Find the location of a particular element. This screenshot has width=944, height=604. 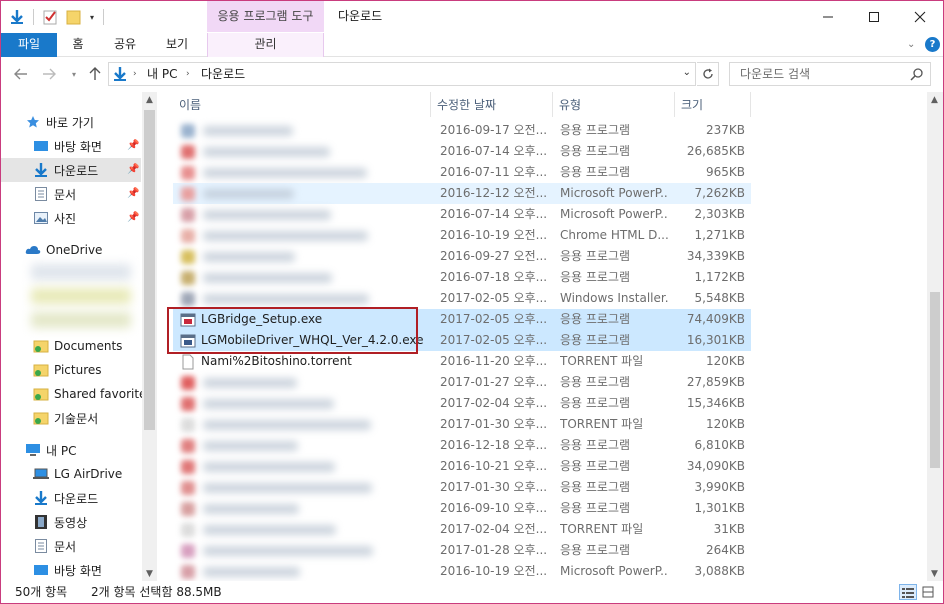

nav-onedrive-documents: Documents is located at coordinates (71, 346).